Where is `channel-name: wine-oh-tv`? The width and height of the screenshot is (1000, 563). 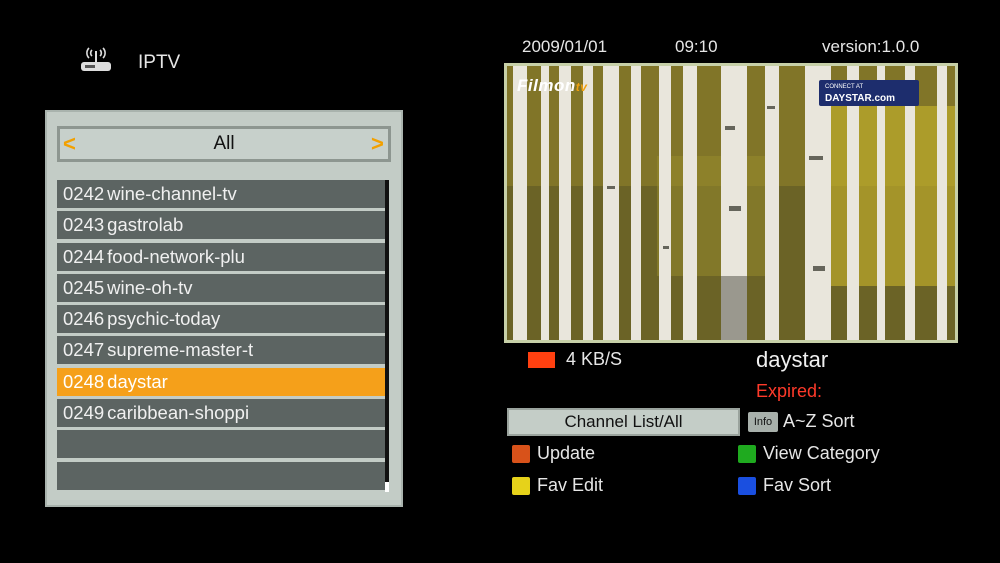 channel-name: wine-oh-tv is located at coordinates (150, 287).